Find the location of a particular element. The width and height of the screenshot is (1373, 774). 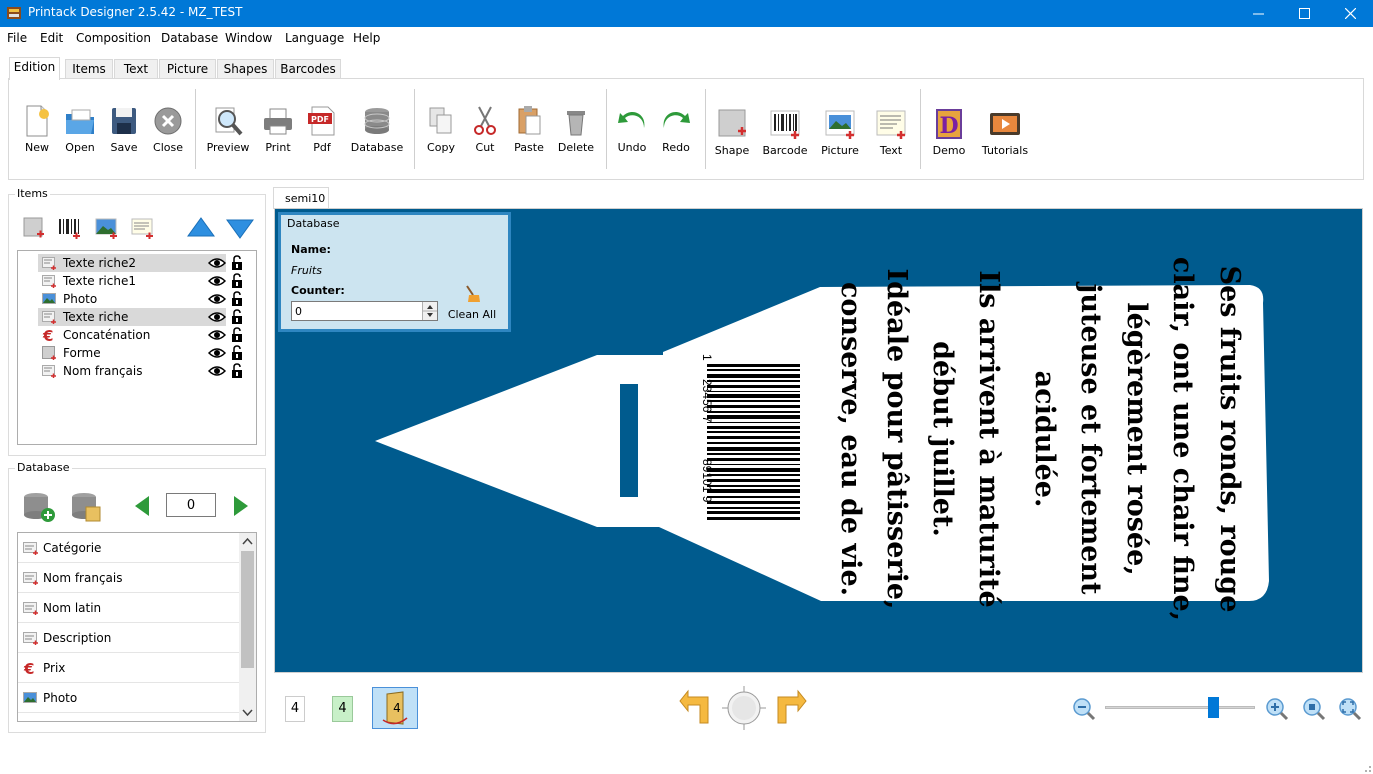

paste-label: Paste is located at coordinates (529, 147).